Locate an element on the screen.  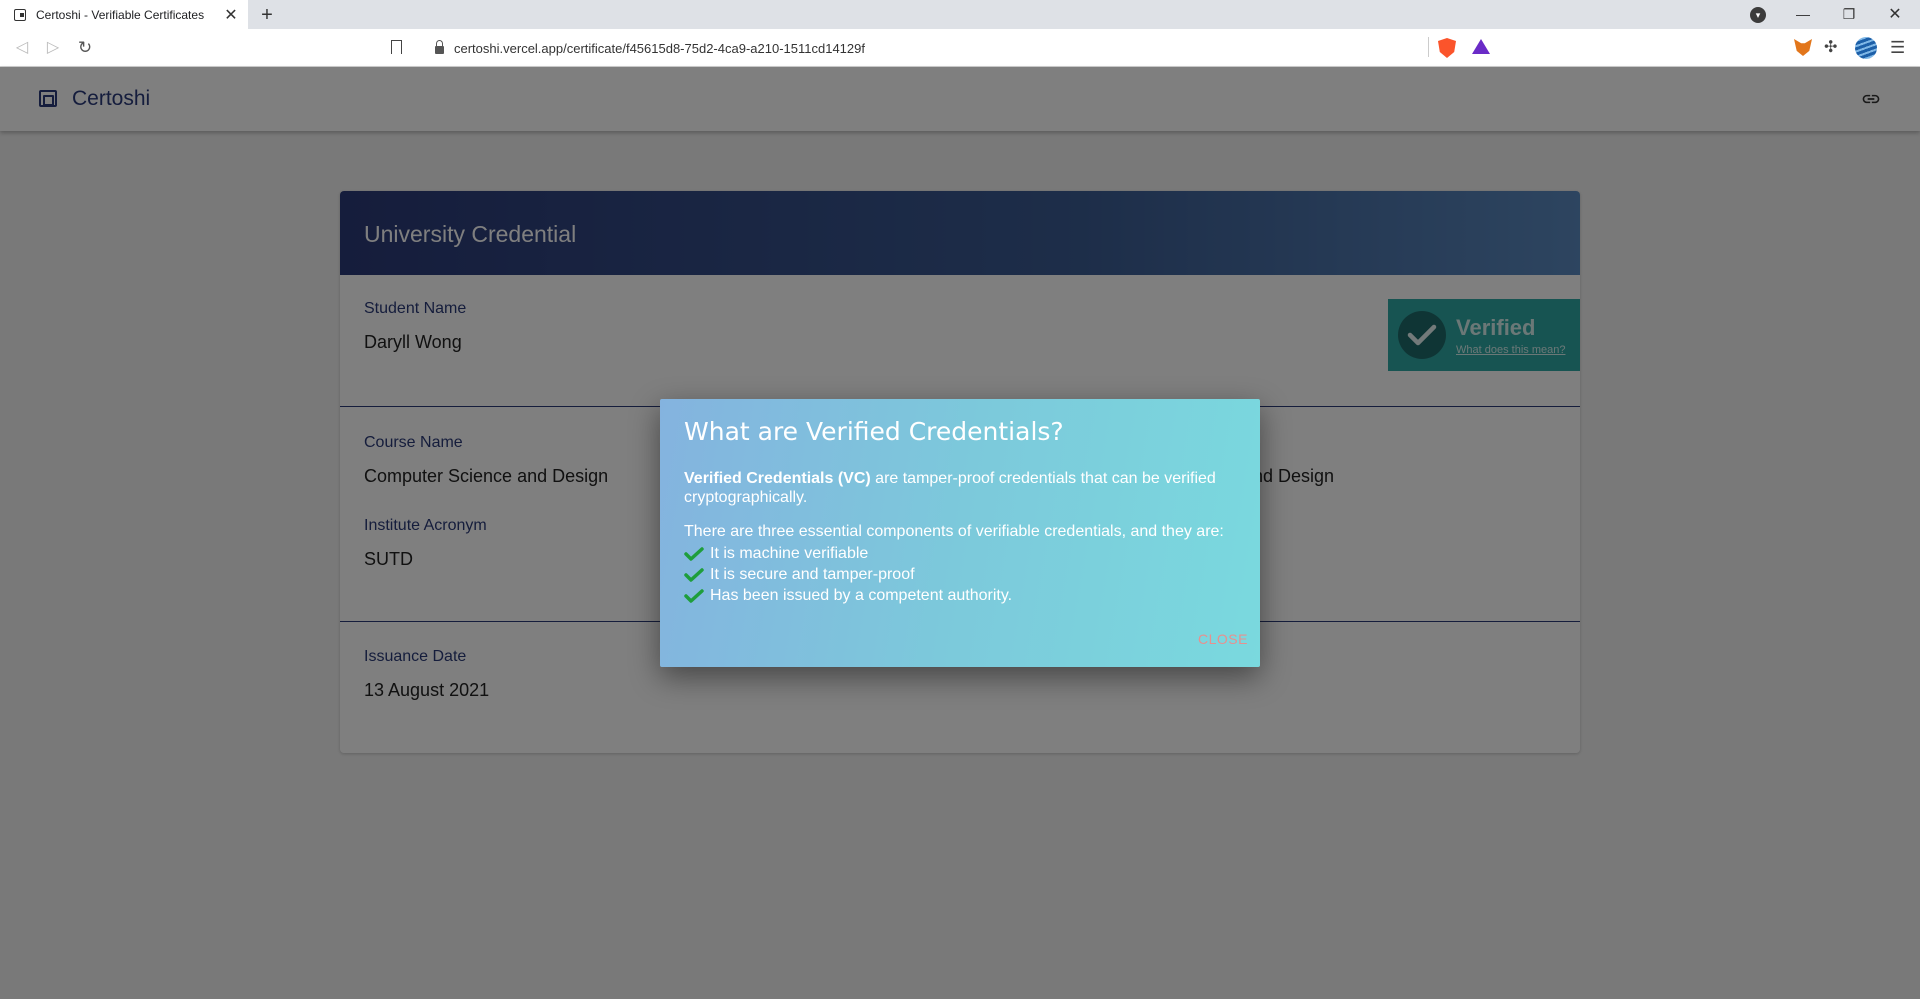
tab-title: Certoshi - Verifiable Certificates is located at coordinates (120, 14).